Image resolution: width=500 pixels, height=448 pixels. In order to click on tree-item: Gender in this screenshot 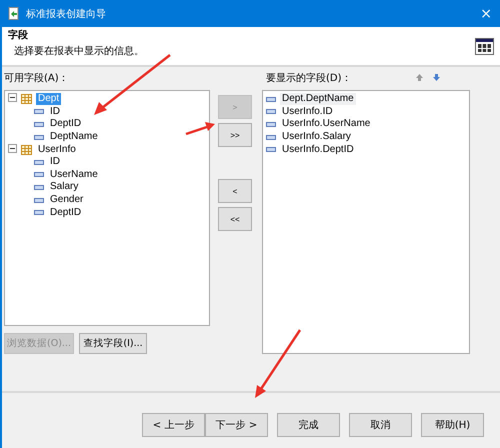, I will do `click(67, 200)`.